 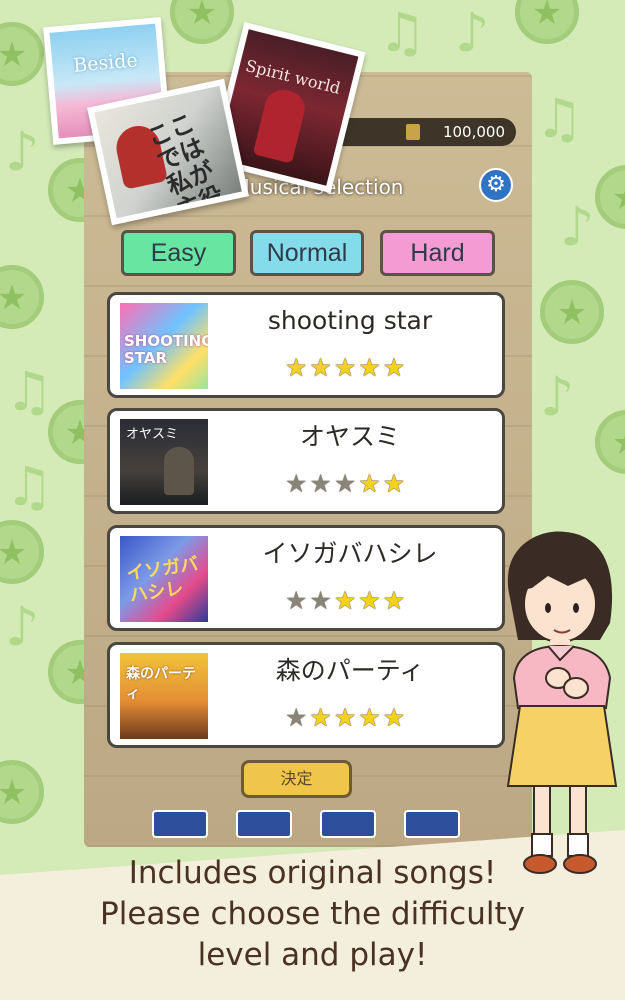 I want to click on song-title: shooting star, so click(x=350, y=320).